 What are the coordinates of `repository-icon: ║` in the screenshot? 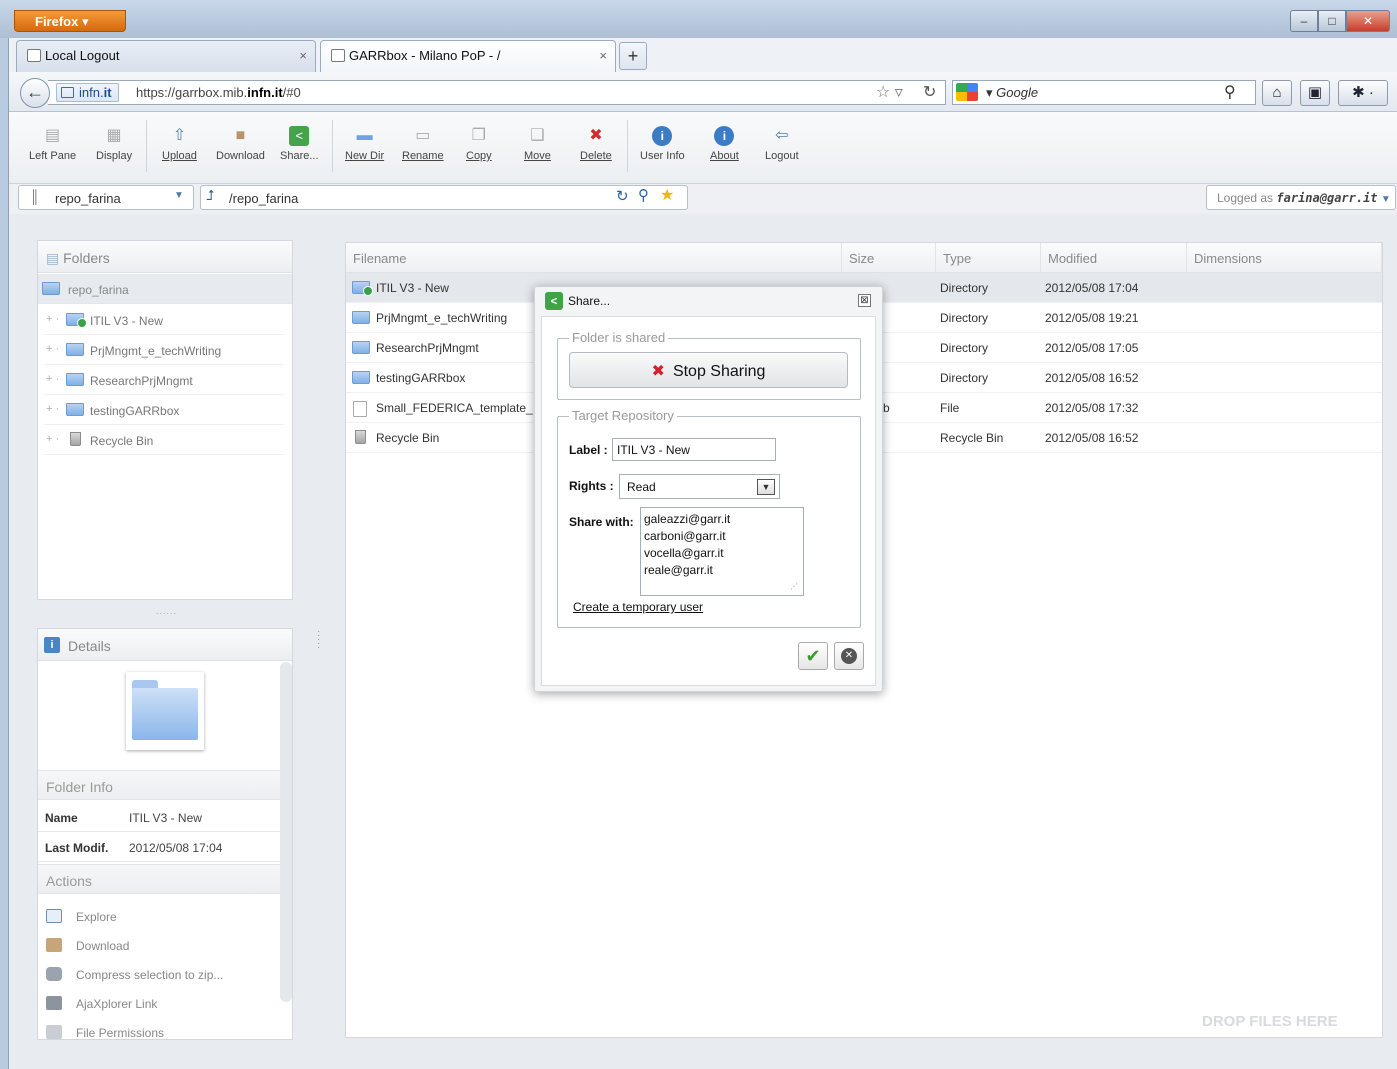 It's located at (35, 196).